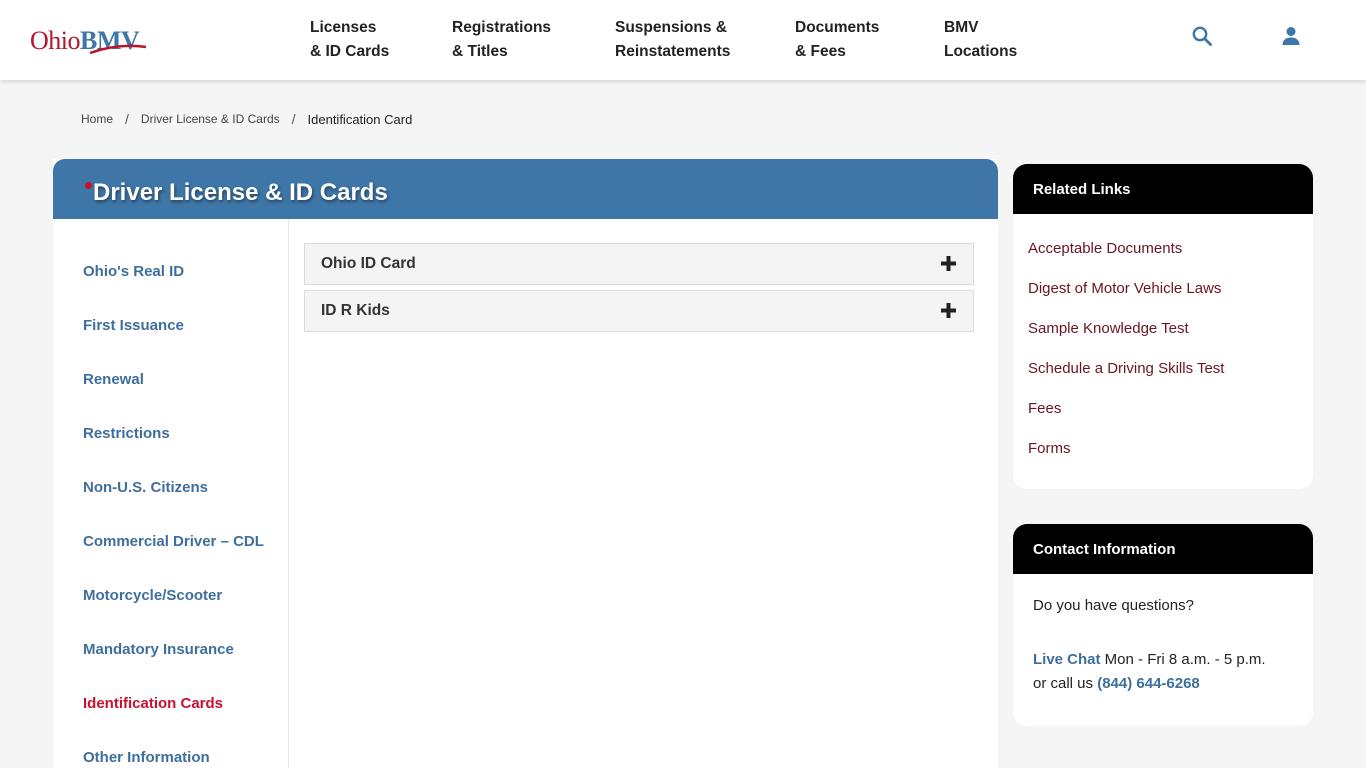  I want to click on link-schedule-driving-skills-test: Schedule a Driving Skills Test, so click(1126, 368).